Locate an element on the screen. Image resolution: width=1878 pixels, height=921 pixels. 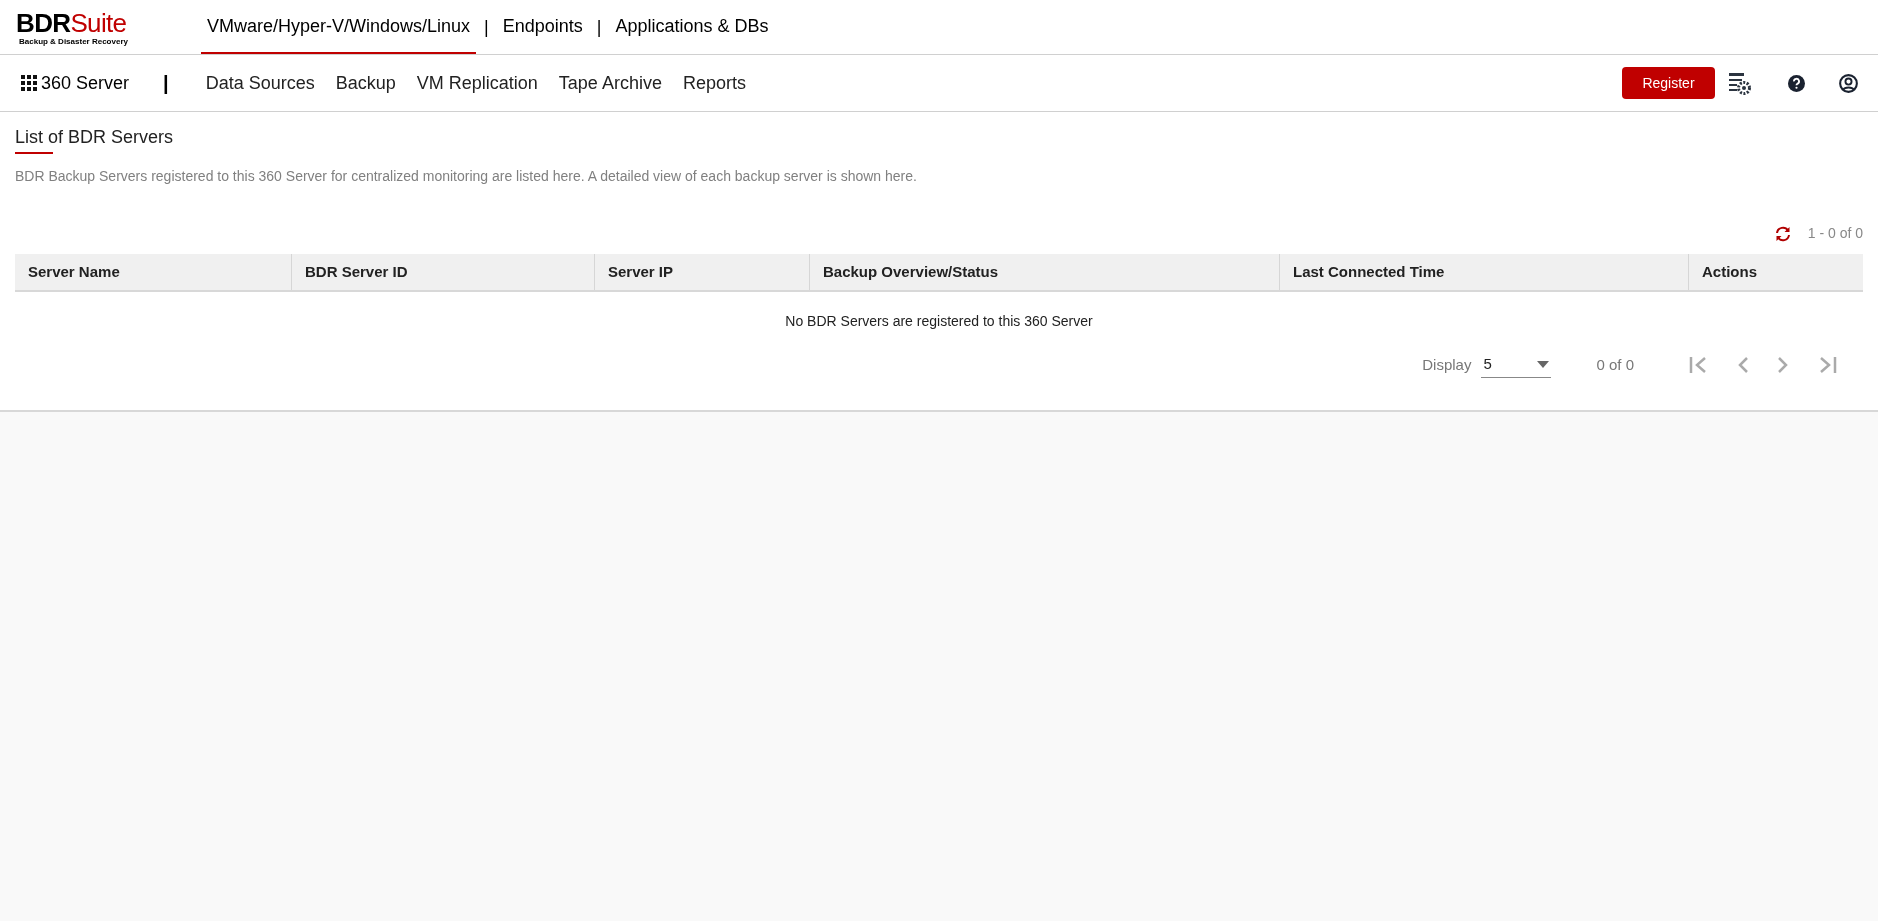
column-header: Actions is located at coordinates (1775, 272).